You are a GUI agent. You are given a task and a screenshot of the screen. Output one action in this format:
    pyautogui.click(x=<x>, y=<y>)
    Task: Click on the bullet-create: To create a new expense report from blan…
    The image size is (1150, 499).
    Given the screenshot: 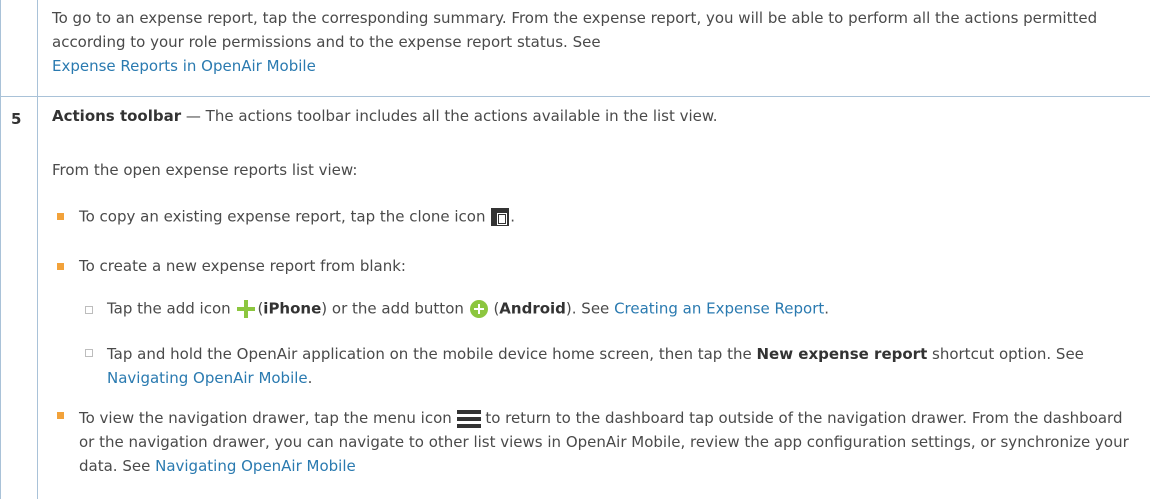 What is the action you would take?
    pyautogui.click(x=242, y=266)
    